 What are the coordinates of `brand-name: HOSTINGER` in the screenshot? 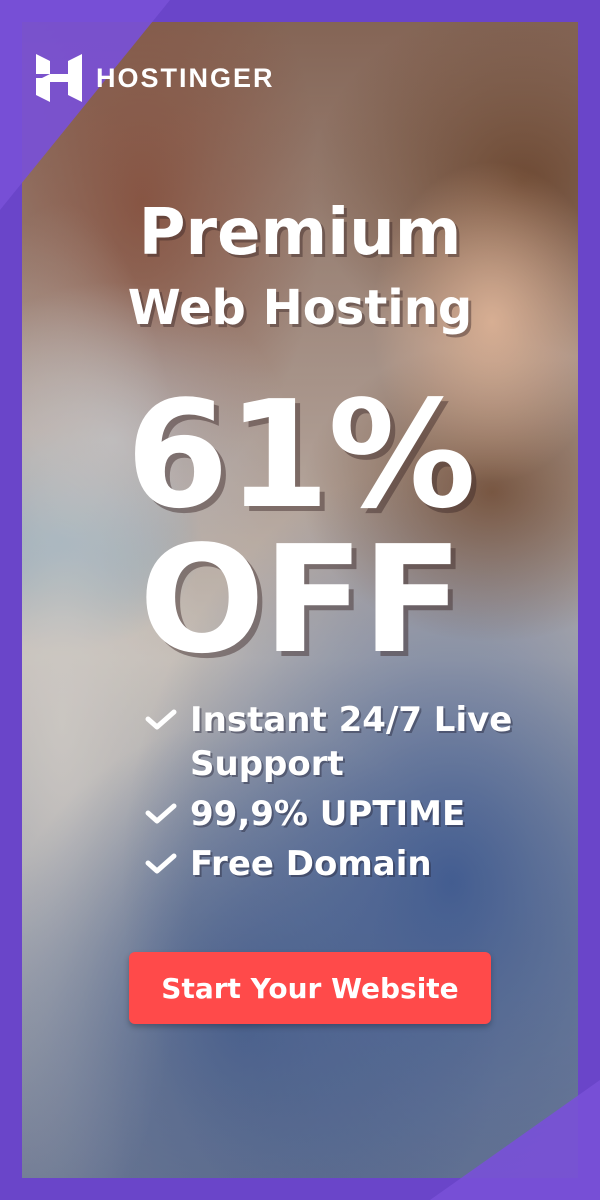 It's located at (185, 77).